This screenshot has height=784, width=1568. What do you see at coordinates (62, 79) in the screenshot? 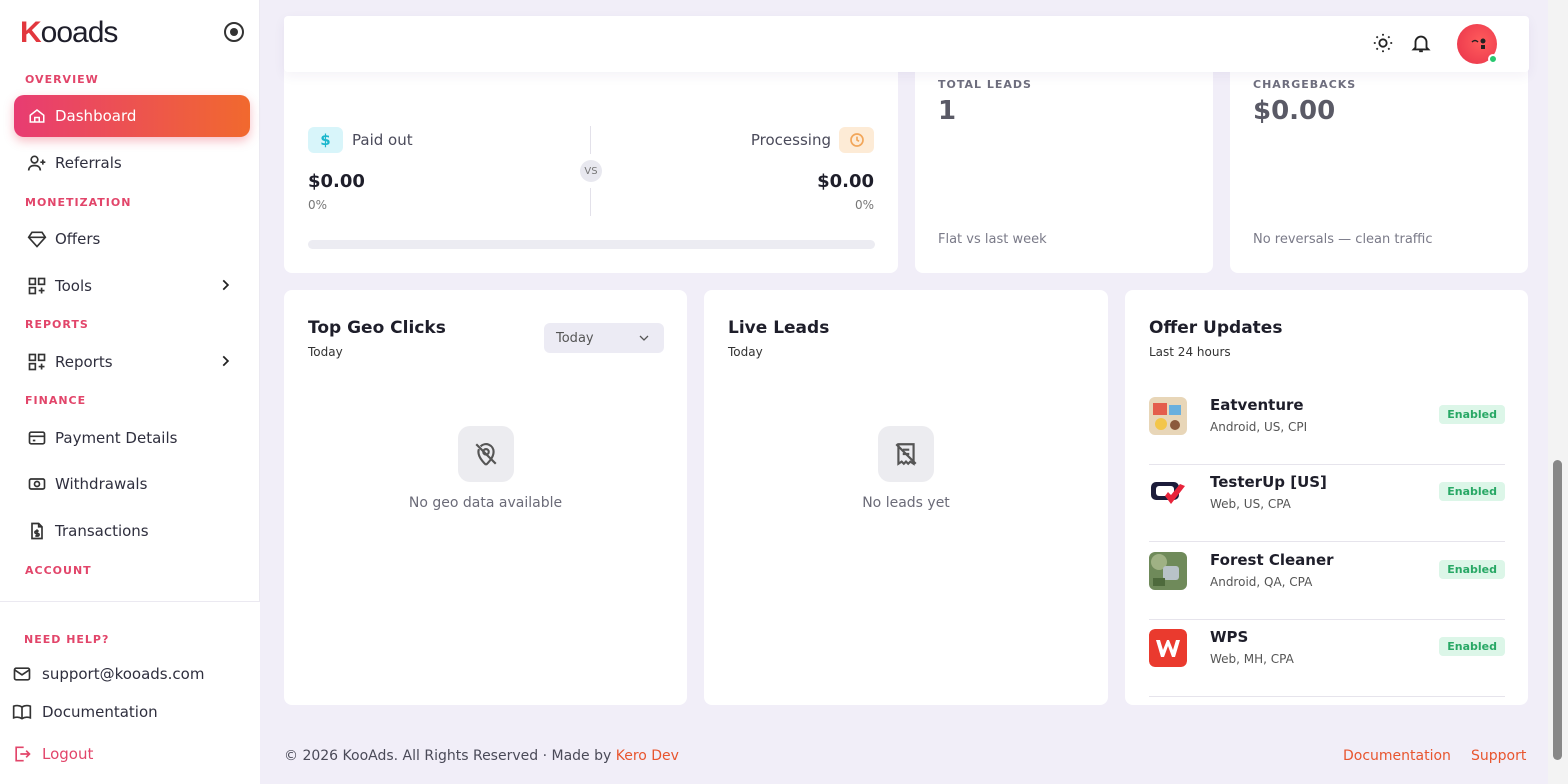
I see `section-overview: OVERVIEW` at bounding box center [62, 79].